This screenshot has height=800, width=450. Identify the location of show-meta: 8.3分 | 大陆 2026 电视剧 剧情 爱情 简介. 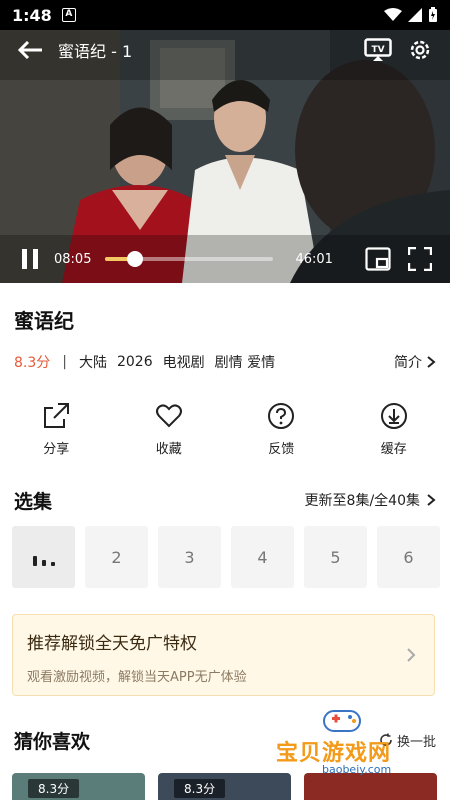
(225, 362).